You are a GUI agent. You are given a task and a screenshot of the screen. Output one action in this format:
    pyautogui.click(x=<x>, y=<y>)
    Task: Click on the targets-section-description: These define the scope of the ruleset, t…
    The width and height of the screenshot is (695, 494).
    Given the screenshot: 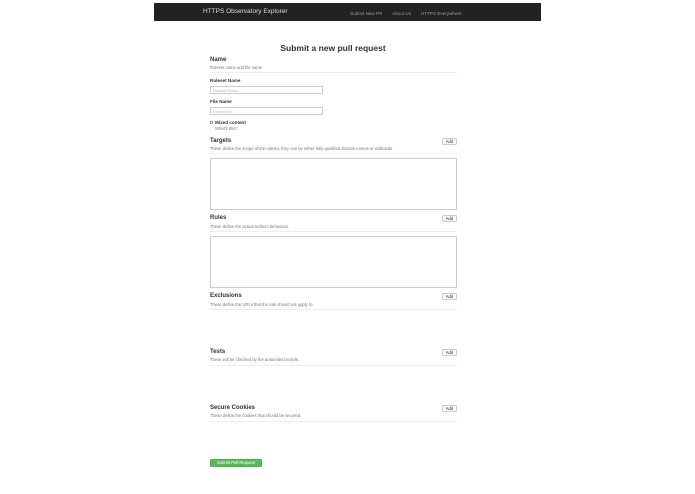 What is the action you would take?
    pyautogui.click(x=302, y=148)
    